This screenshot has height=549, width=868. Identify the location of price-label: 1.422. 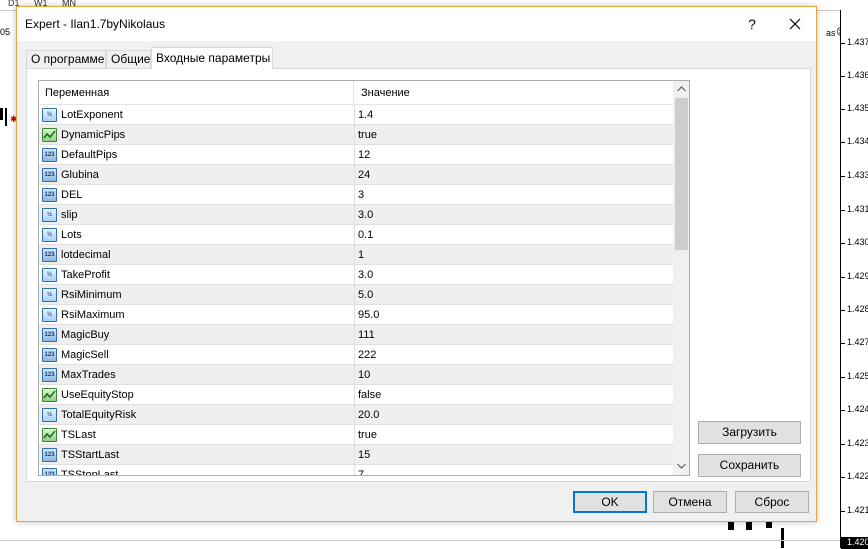
(854, 476).